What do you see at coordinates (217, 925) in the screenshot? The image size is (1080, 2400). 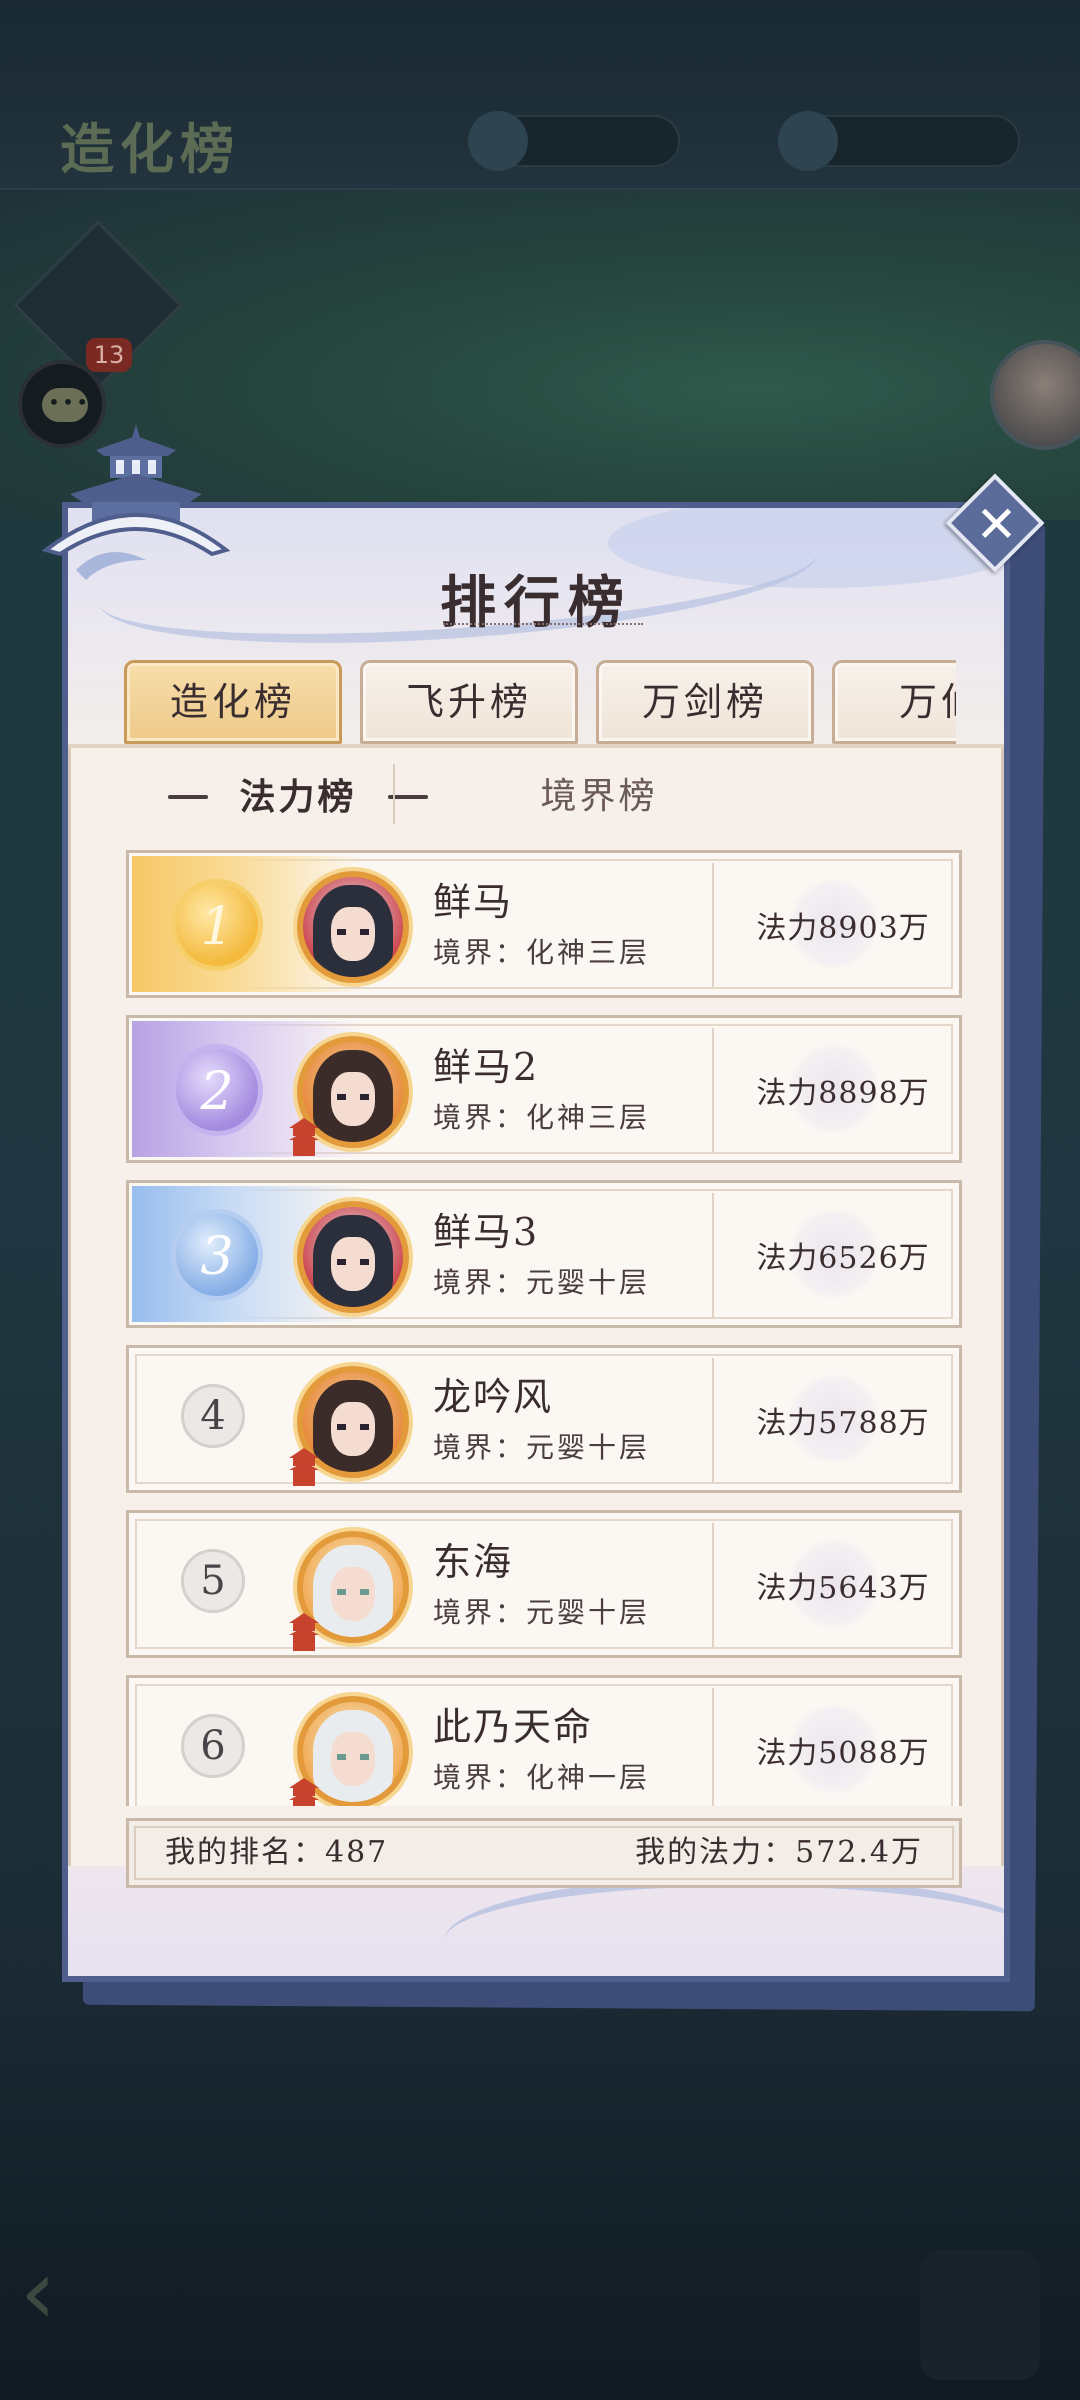 I see `gold-medal-icon: 1` at bounding box center [217, 925].